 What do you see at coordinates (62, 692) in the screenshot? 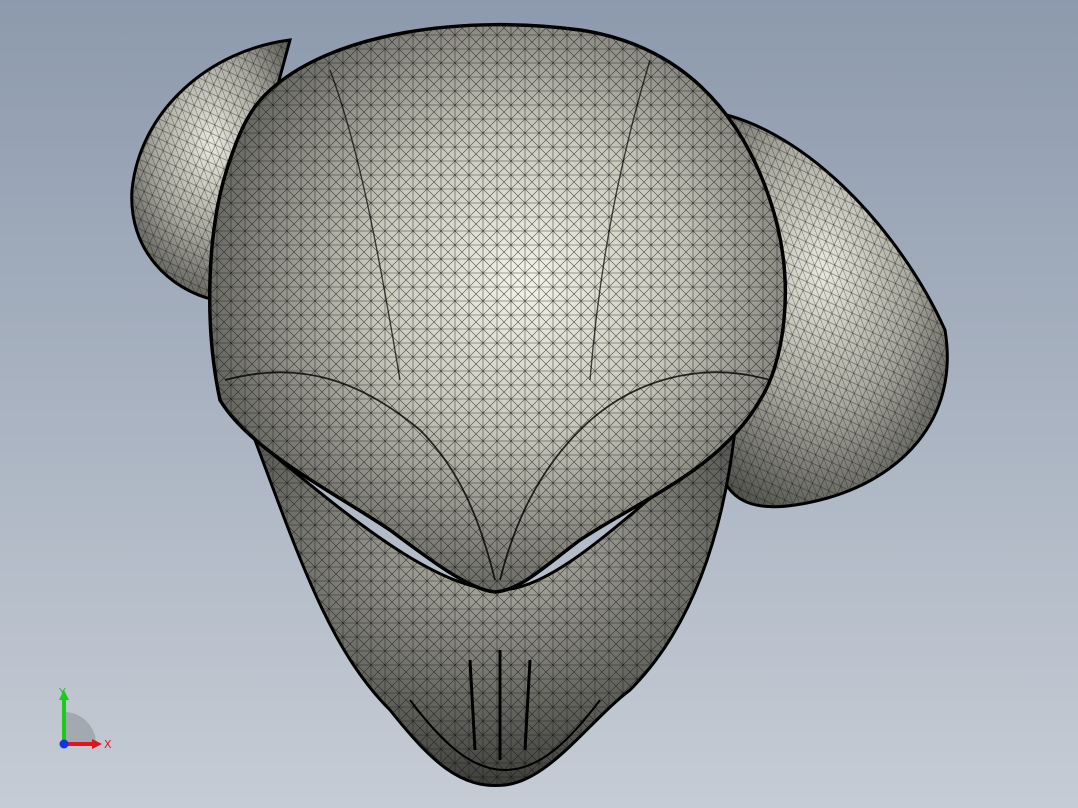
I see `y-axis-label: Y` at bounding box center [62, 692].